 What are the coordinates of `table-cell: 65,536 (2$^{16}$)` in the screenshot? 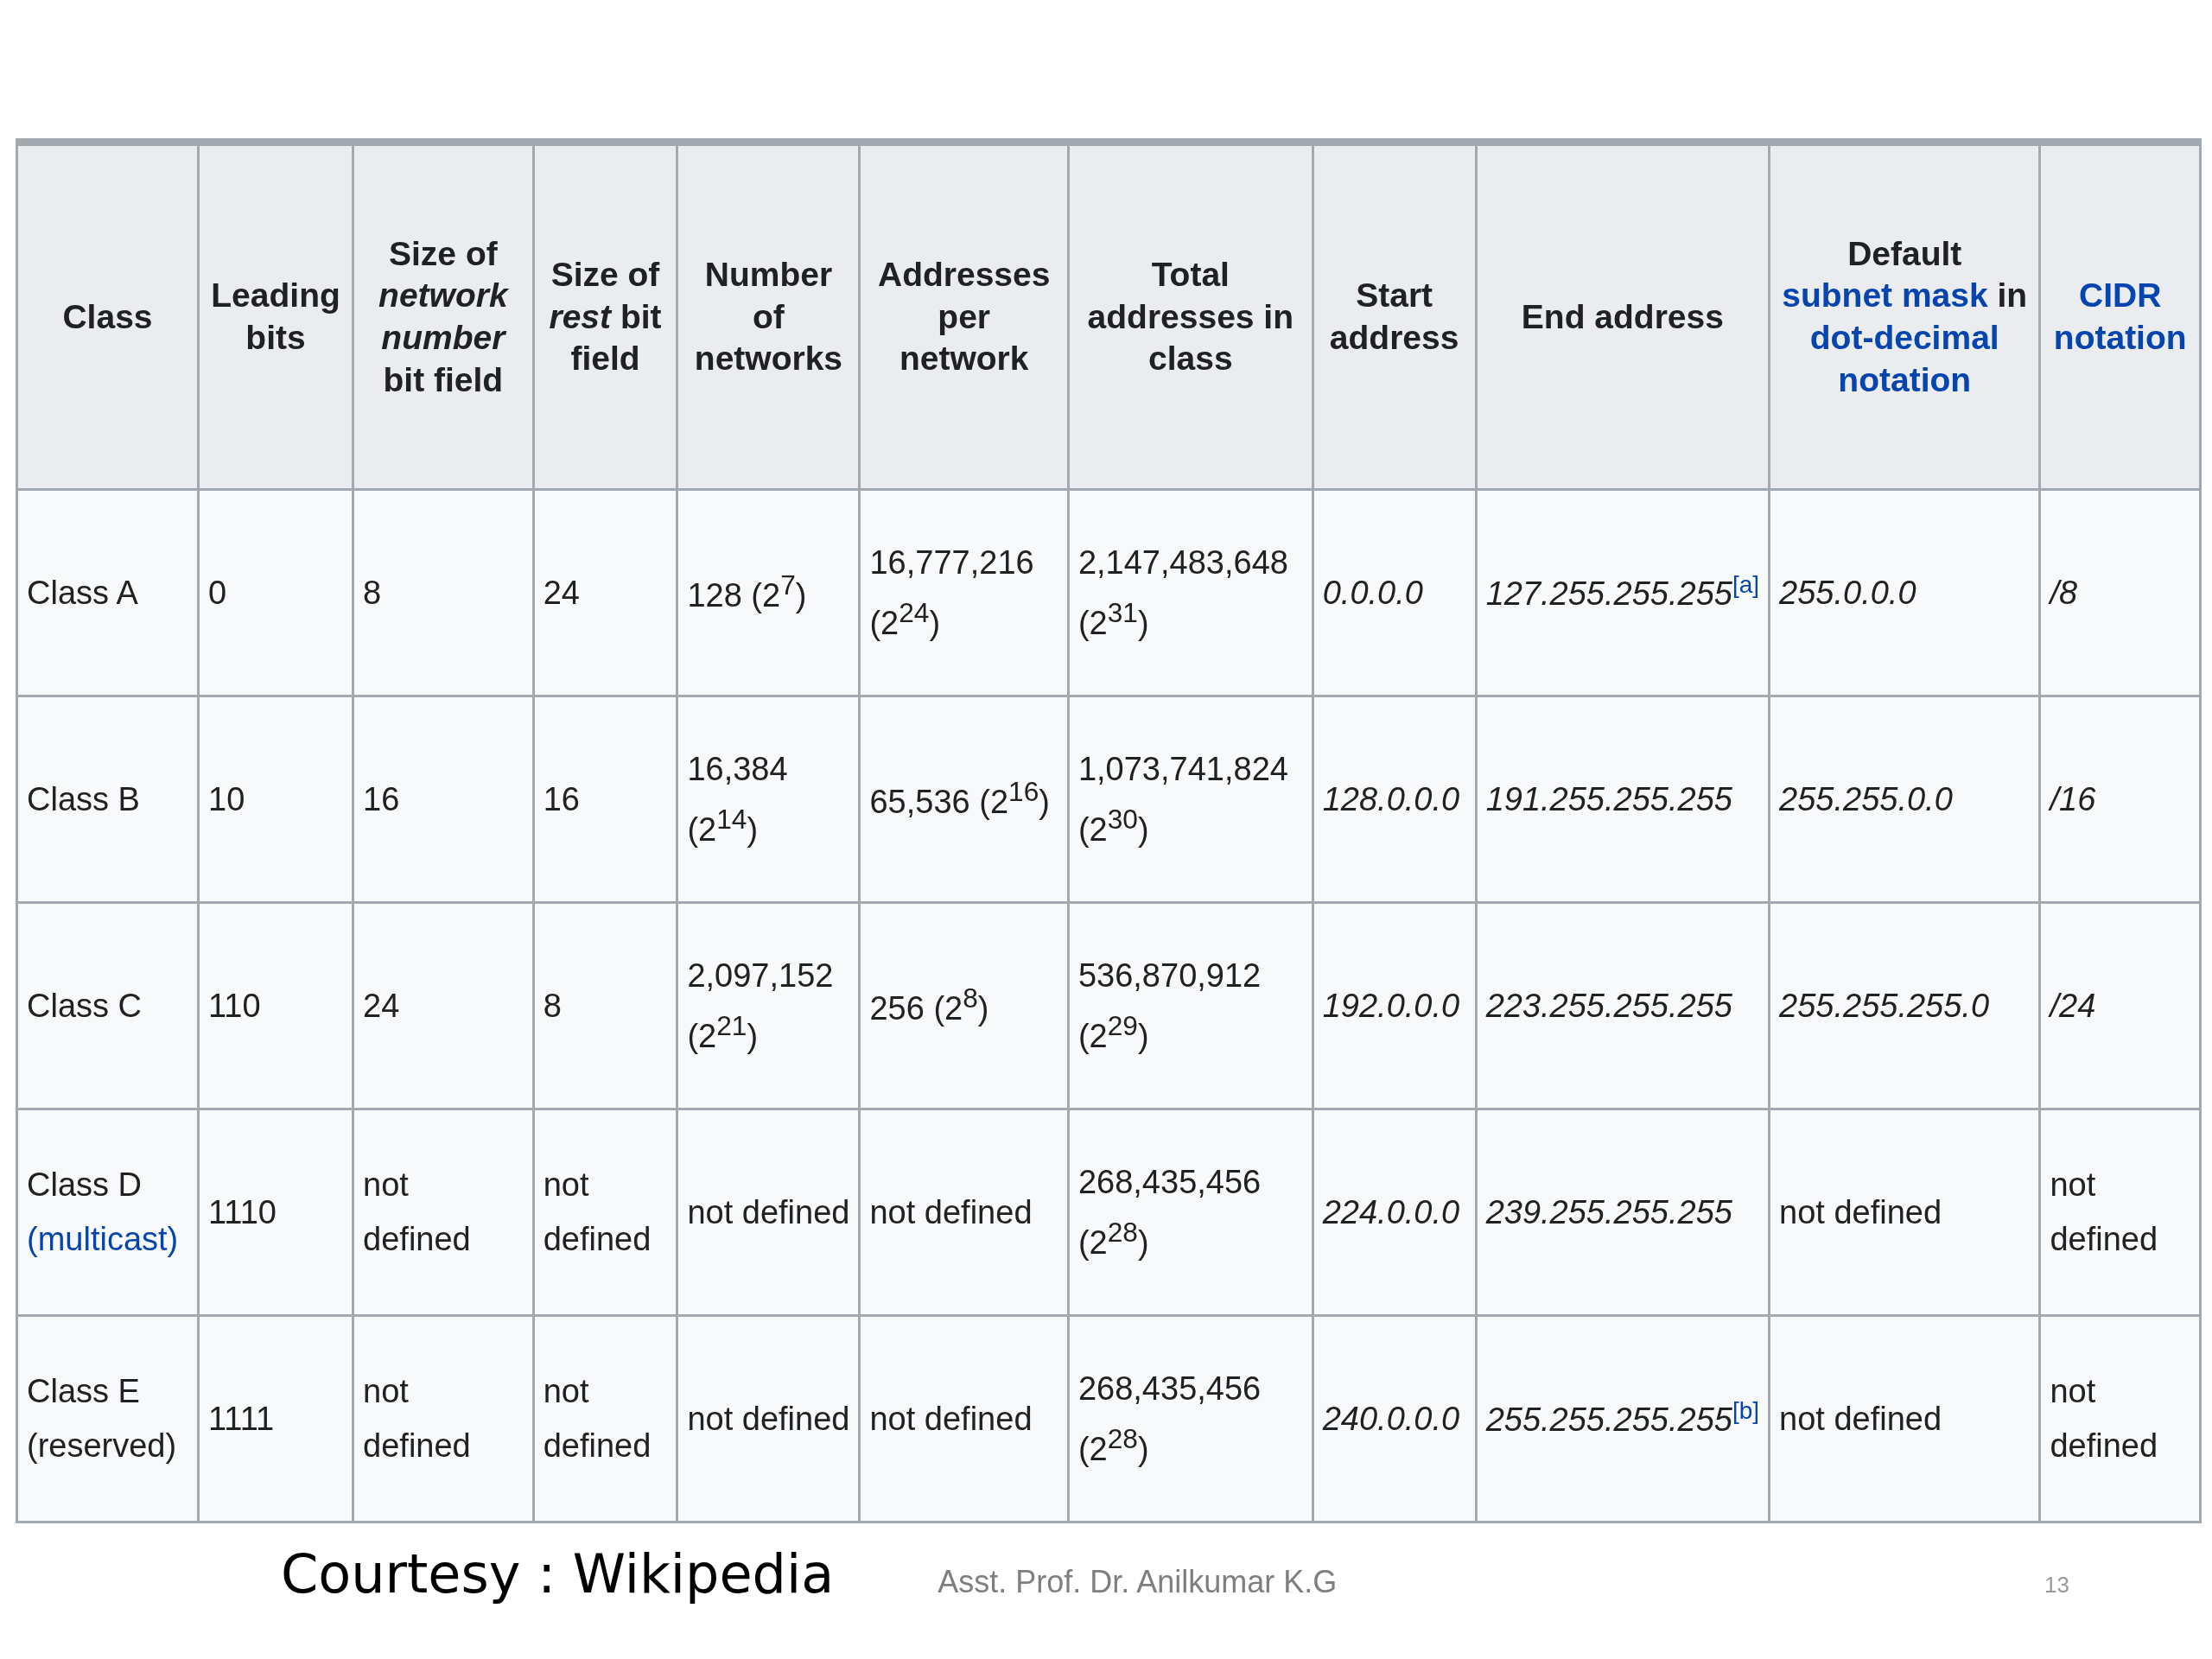 It's located at (964, 799).